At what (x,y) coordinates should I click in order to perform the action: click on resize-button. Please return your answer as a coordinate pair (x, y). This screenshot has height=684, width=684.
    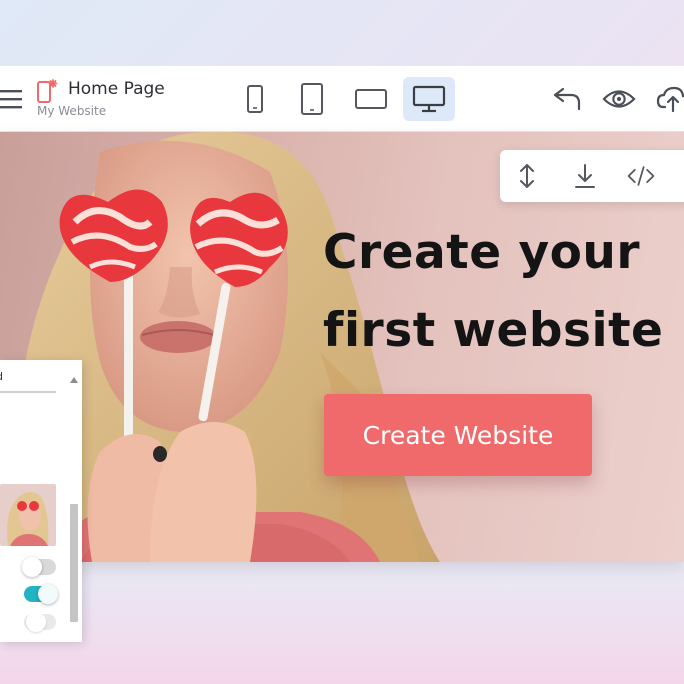
    Looking at the image, I should click on (527, 176).